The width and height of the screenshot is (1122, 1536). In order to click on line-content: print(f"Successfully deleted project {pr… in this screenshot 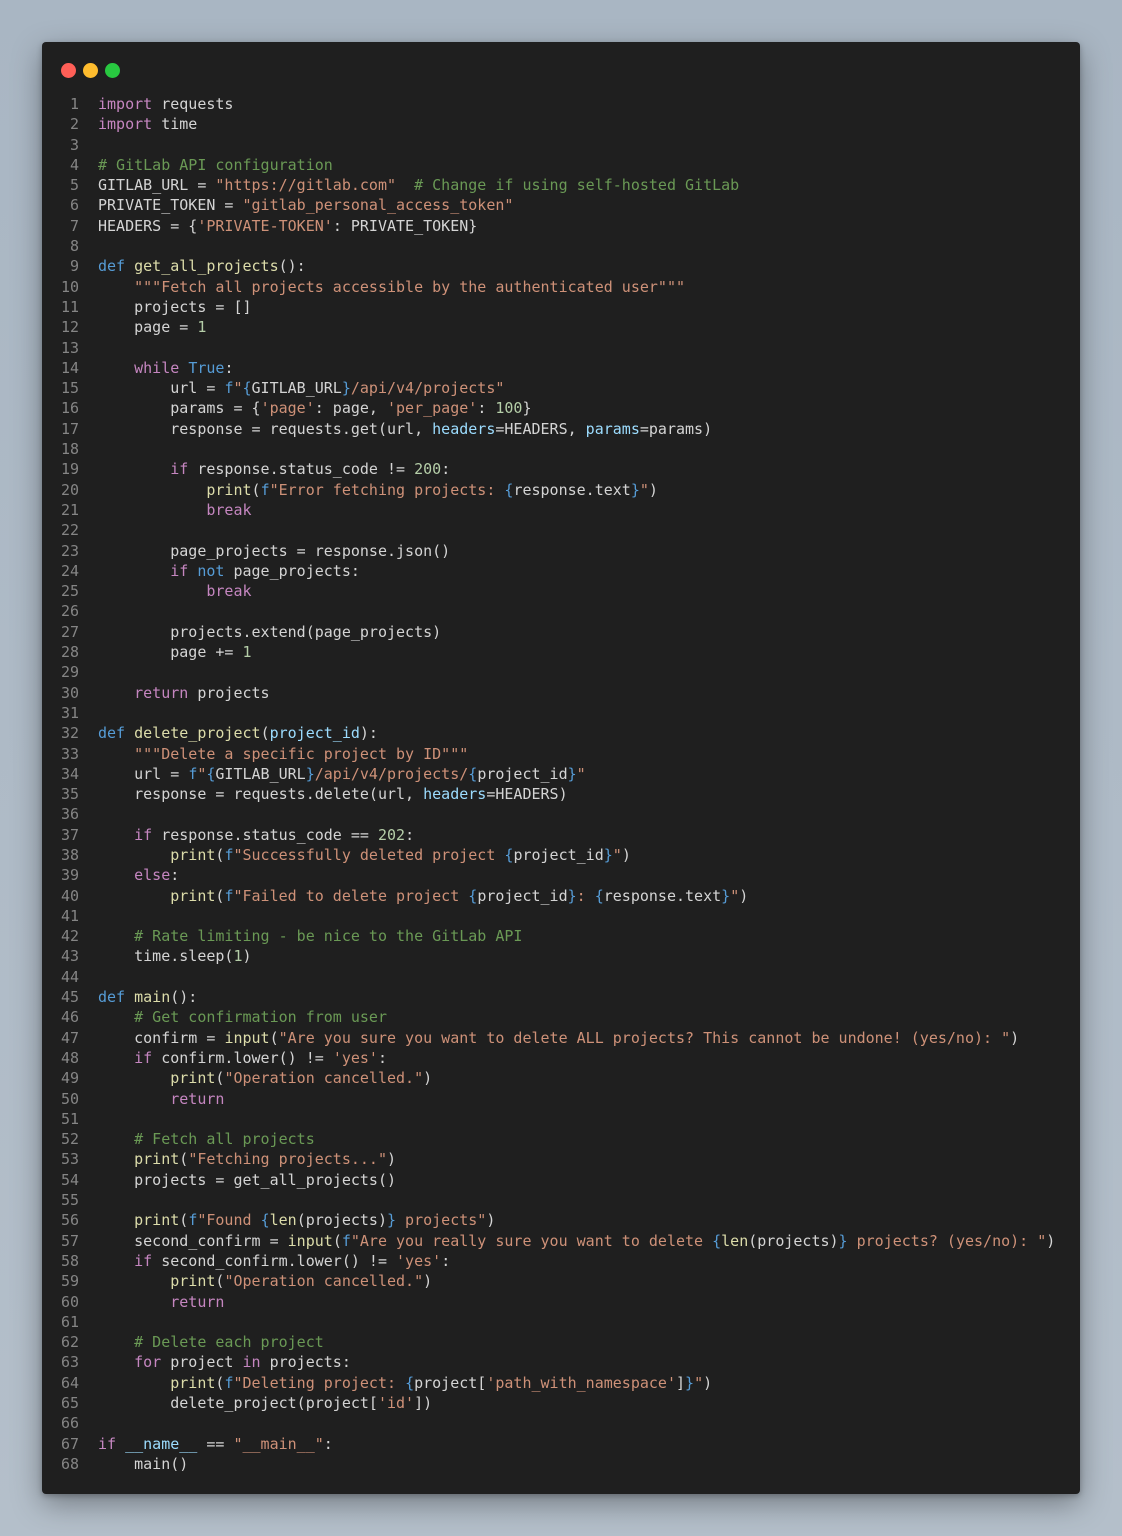, I will do `click(364, 855)`.